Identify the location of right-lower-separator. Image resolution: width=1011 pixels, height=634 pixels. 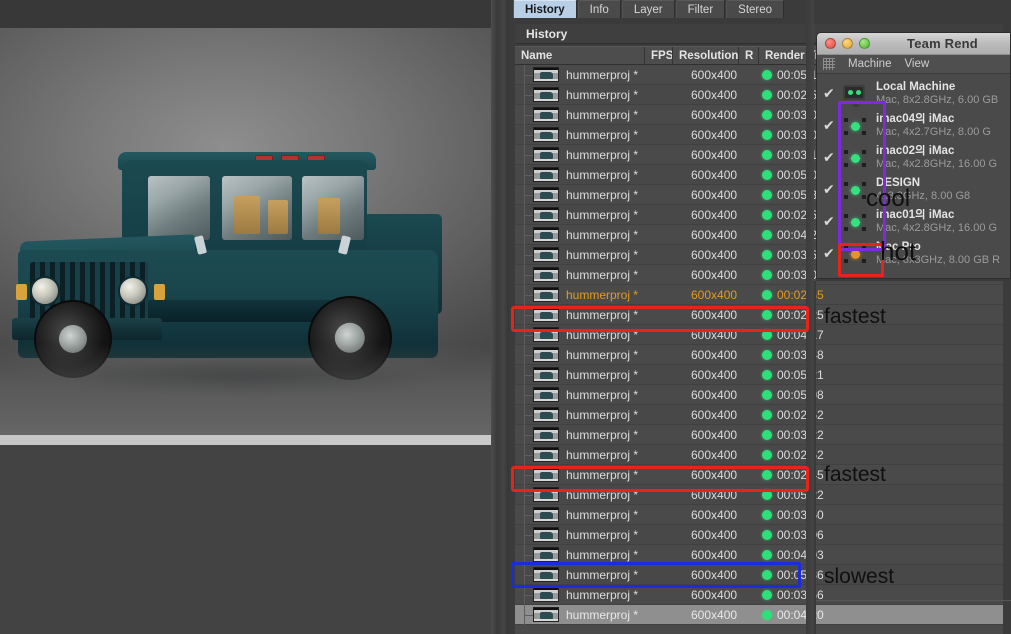
(913, 600).